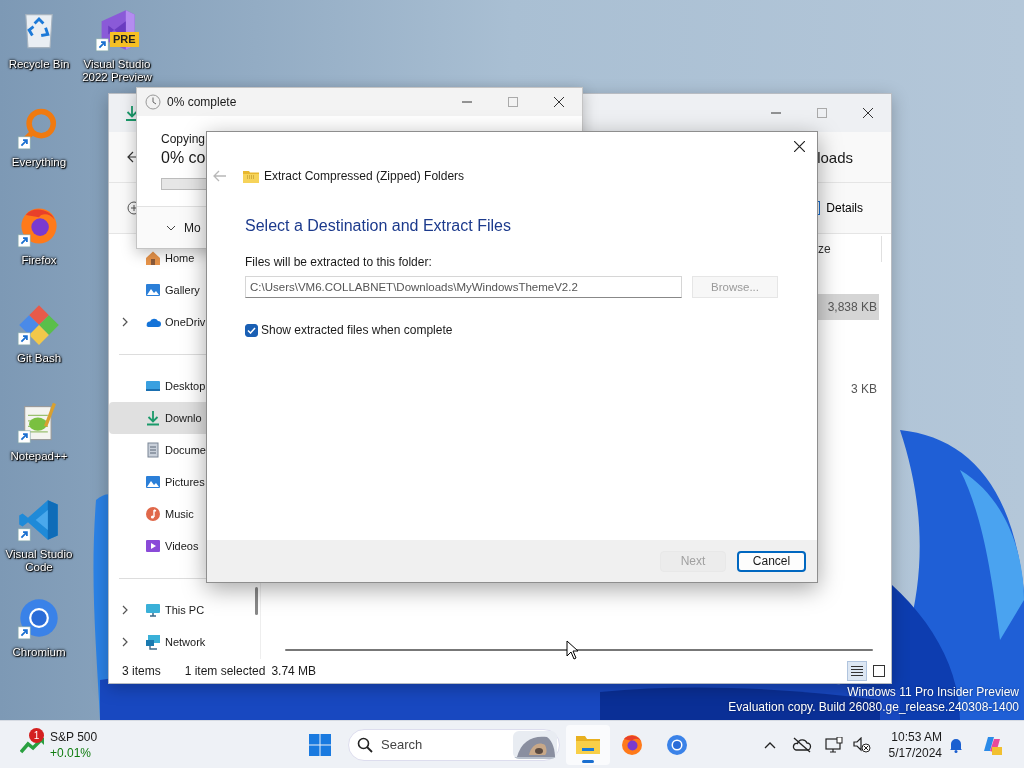 The width and height of the screenshot is (1024, 768). I want to click on sidebar-item: Network, so click(182, 642).